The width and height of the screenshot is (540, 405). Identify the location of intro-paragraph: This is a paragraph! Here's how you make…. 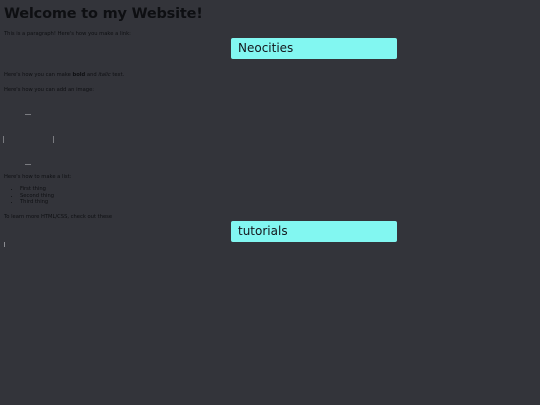
(67, 34).